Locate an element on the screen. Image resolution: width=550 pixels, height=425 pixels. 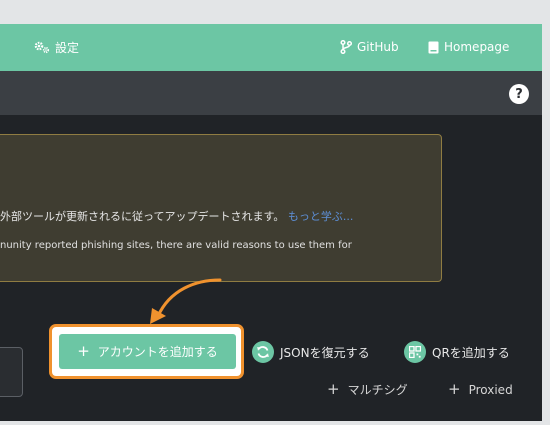
left-input-field is located at coordinates (11, 372).